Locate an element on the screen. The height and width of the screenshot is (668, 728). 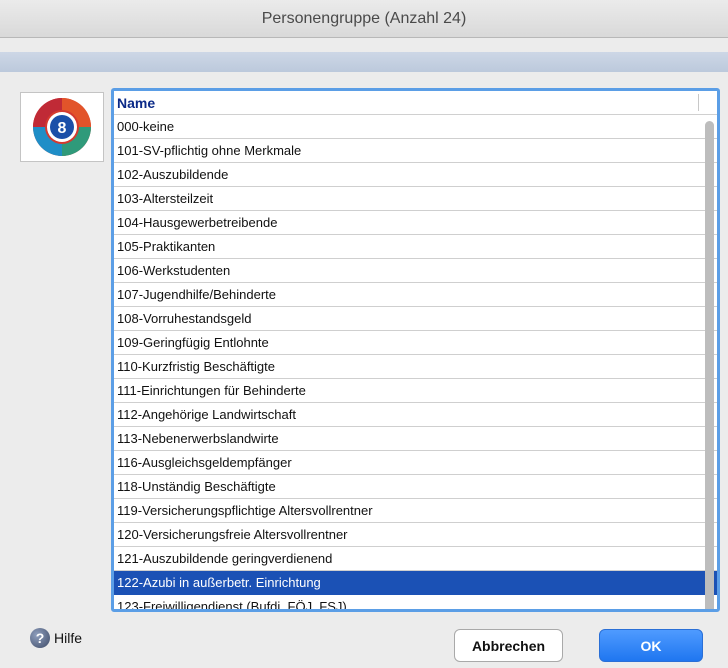
list-item: 121-Auszubildende geringverdienend is located at coordinates (415, 559).